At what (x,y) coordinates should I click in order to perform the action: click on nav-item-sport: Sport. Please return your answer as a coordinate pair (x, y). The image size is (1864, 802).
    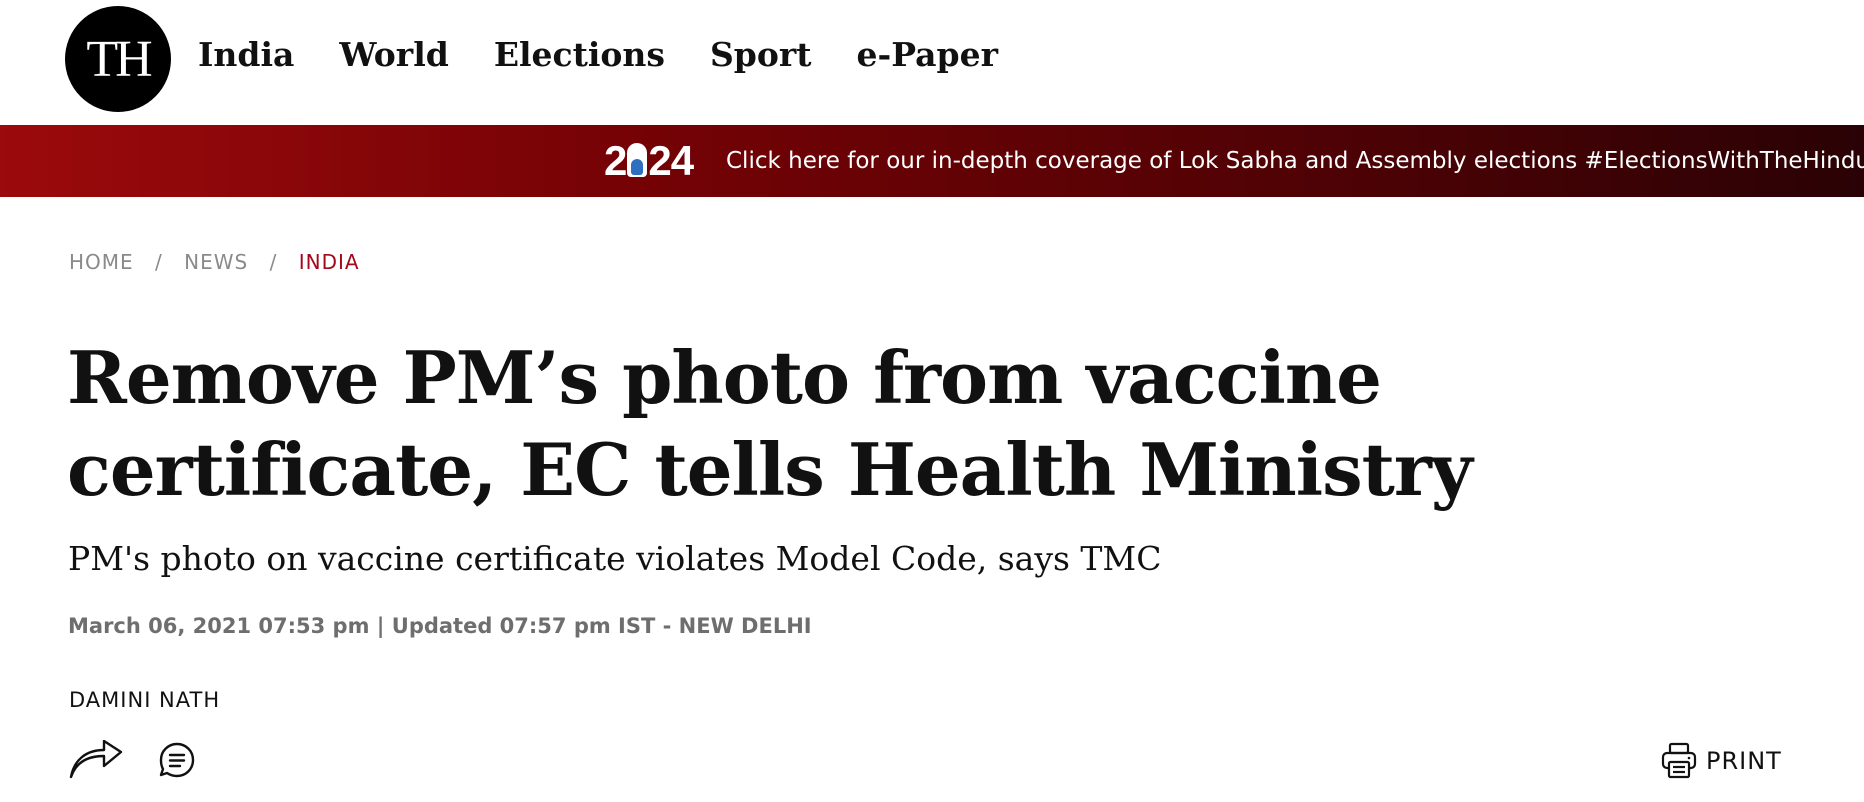
    Looking at the image, I should click on (761, 55).